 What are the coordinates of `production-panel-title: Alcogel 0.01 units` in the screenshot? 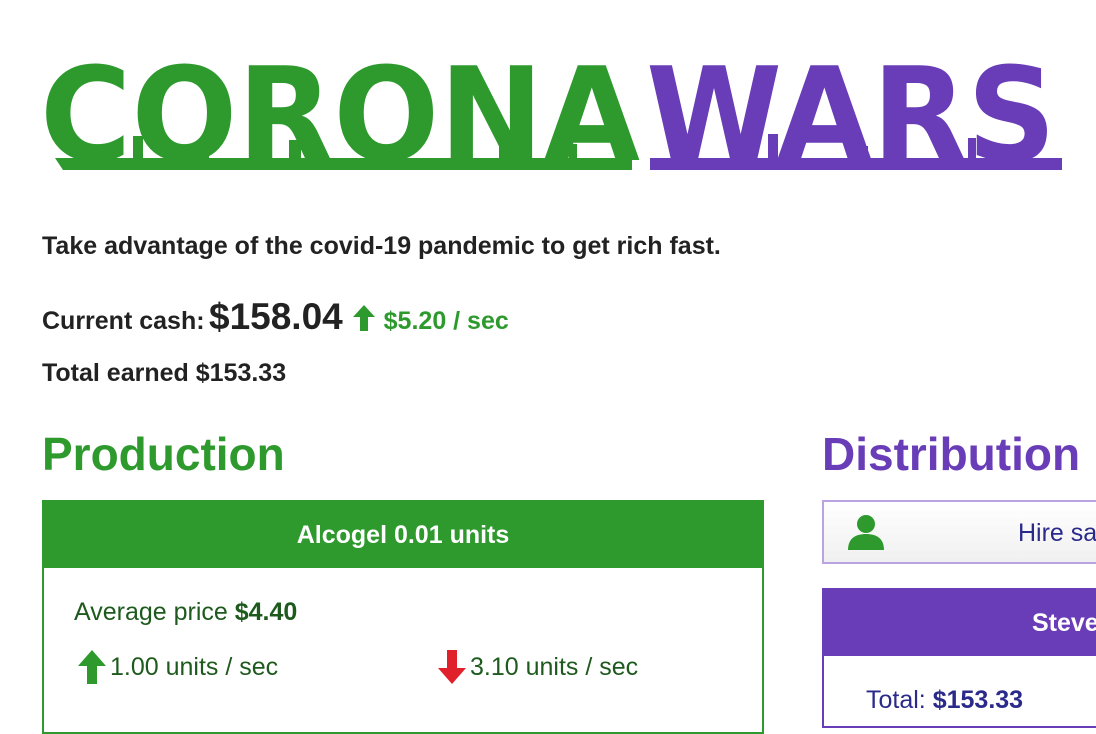 It's located at (403, 535).